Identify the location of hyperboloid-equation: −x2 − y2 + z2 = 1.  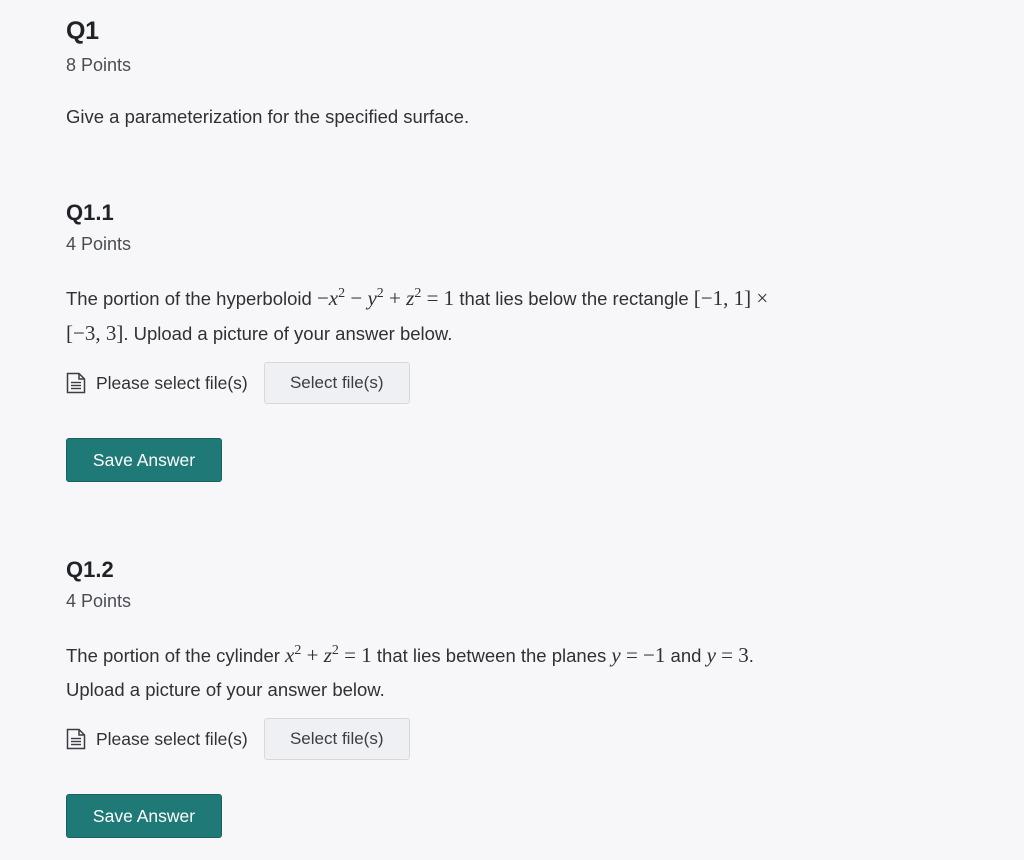
(385, 298).